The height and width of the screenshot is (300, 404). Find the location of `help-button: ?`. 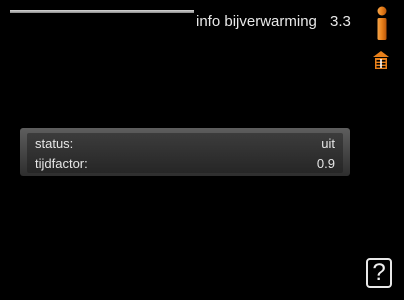

help-button: ? is located at coordinates (379, 273).